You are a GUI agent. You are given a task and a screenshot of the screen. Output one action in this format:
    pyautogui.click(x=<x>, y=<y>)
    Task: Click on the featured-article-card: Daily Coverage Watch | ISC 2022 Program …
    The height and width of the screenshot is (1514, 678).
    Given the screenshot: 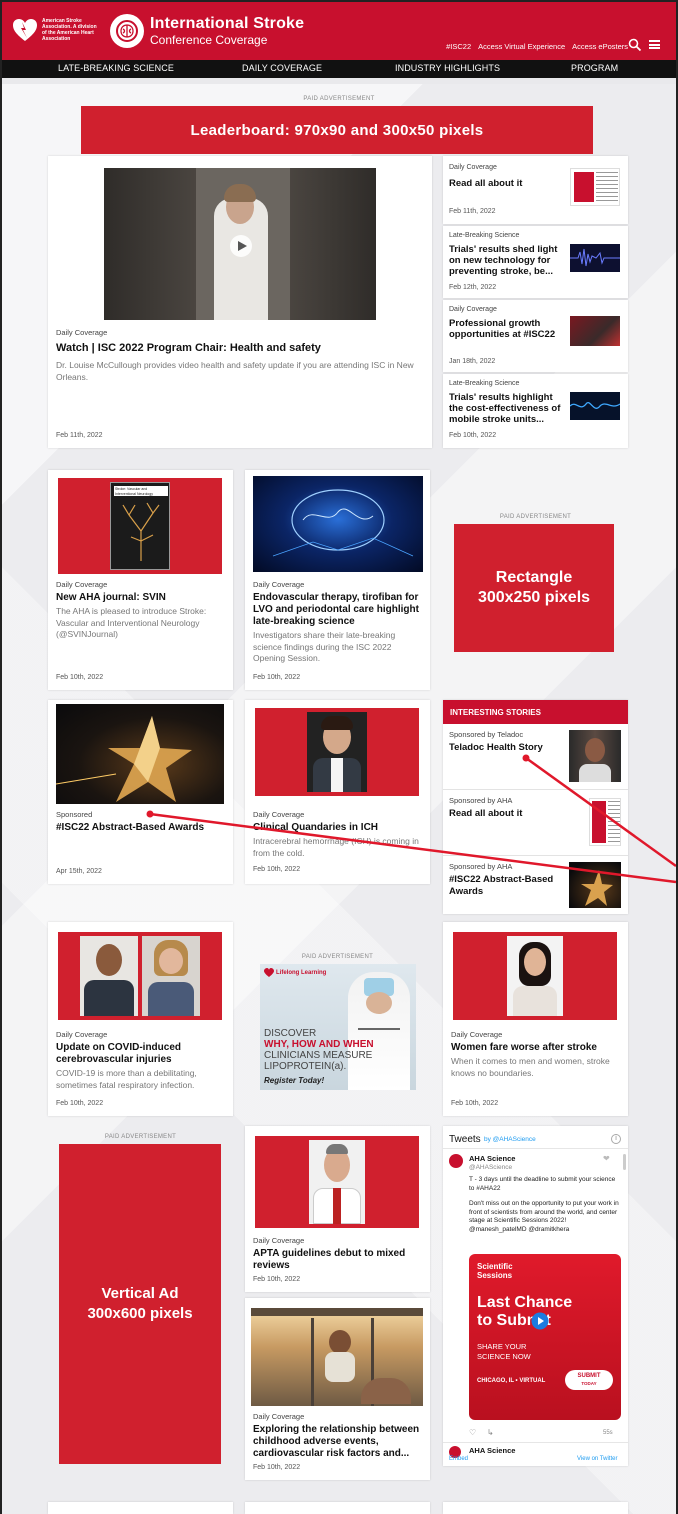 What is the action you would take?
    pyautogui.click(x=240, y=302)
    